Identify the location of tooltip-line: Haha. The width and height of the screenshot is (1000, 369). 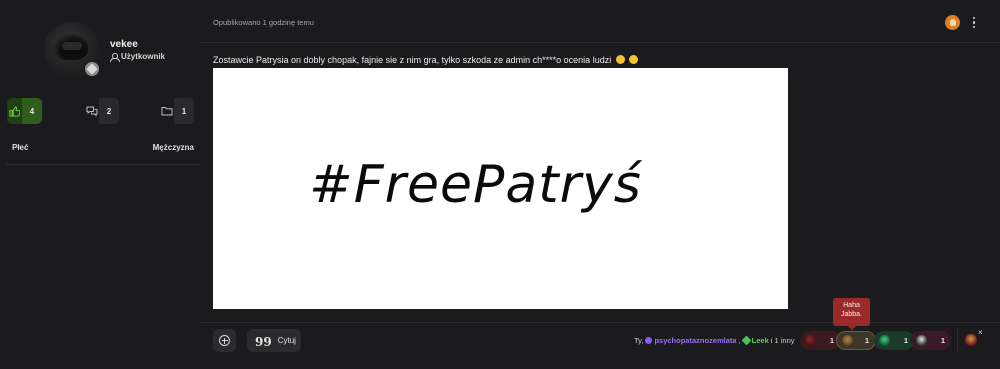
(851, 305).